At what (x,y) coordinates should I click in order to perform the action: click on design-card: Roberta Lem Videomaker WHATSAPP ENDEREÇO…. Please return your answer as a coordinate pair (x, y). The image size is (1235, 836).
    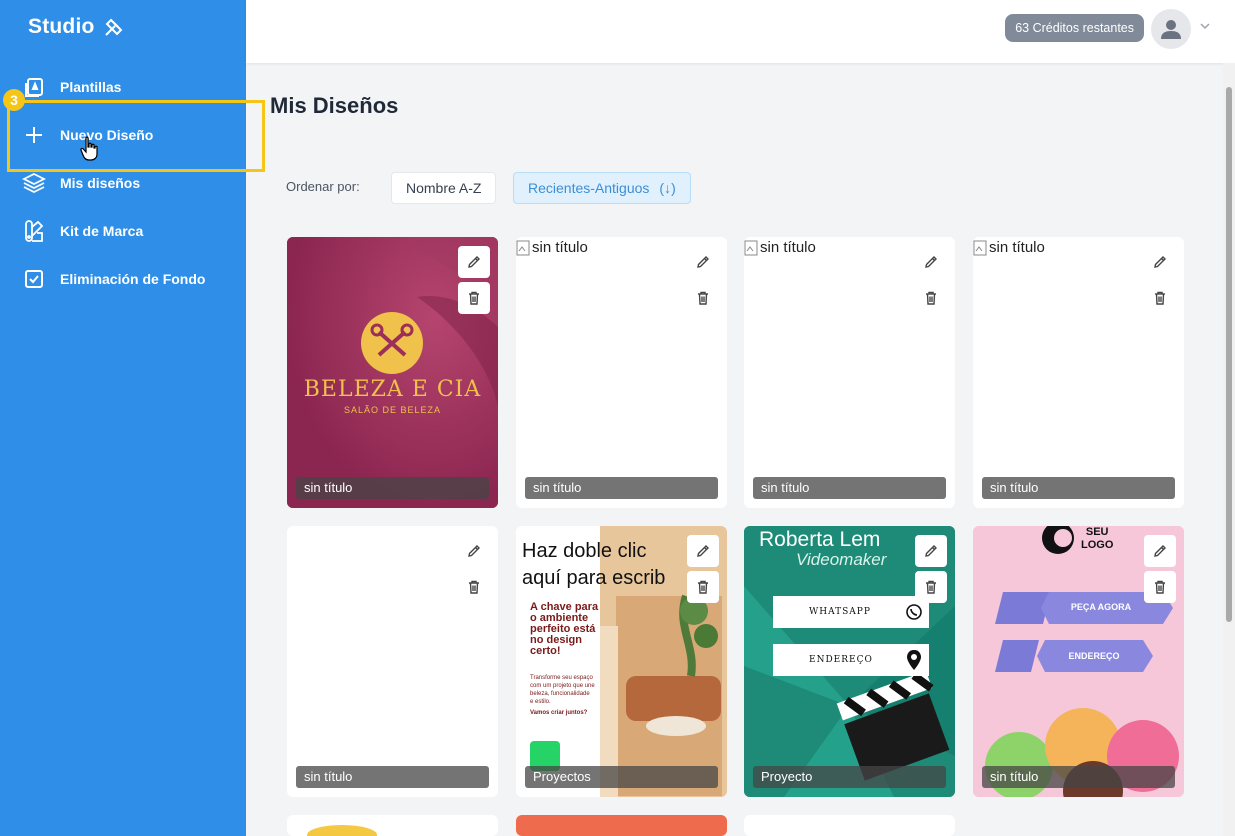
    Looking at the image, I should click on (849, 661).